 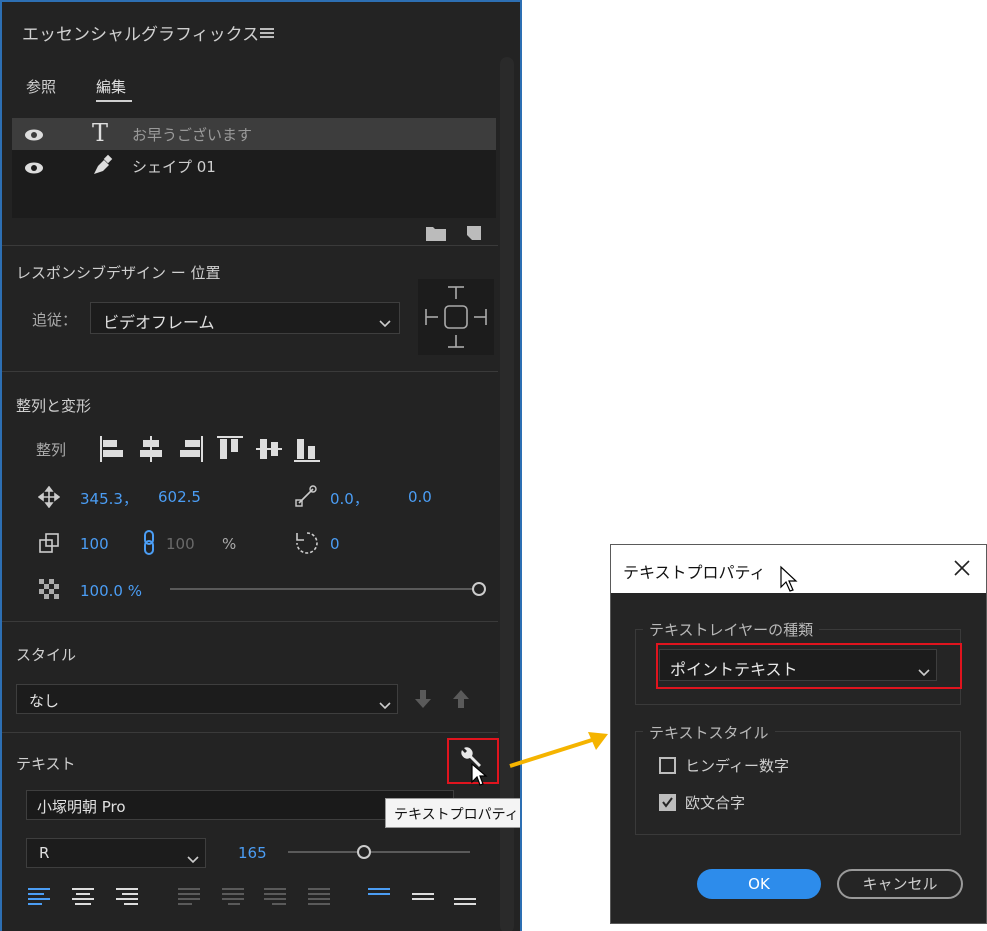 I want to click on align-center-button, so click(x=151, y=449).